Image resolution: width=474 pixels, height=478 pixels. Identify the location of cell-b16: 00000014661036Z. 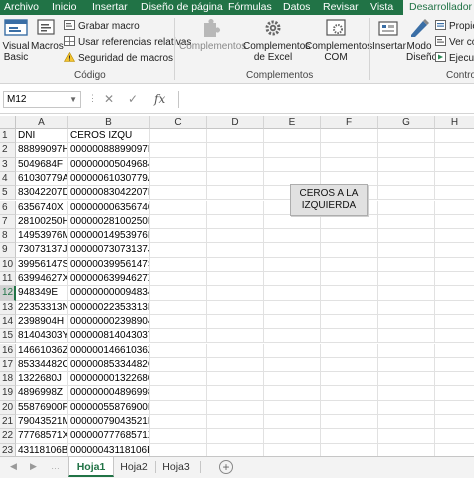
(109, 350).